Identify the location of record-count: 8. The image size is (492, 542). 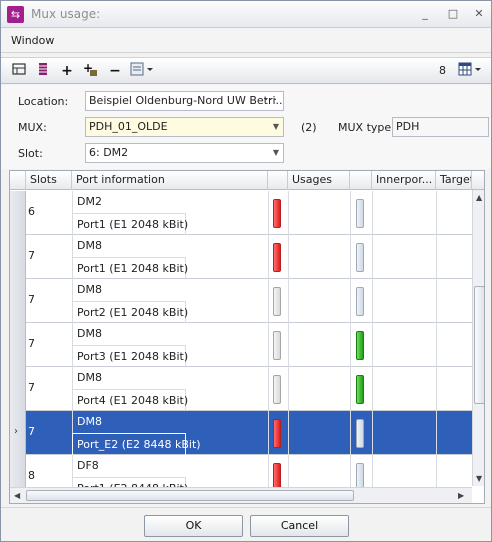
(442, 70).